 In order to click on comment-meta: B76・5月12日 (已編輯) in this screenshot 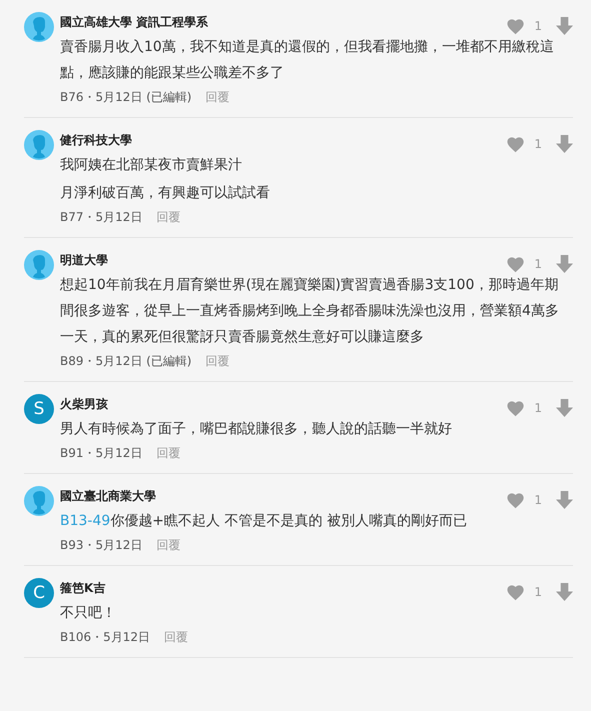, I will do `click(126, 97)`.